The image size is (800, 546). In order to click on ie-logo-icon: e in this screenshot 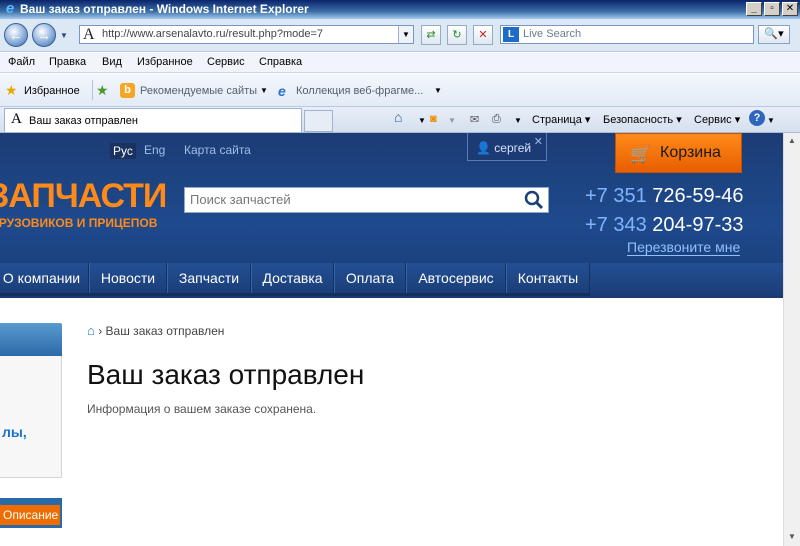, I will do `click(10, 8)`.